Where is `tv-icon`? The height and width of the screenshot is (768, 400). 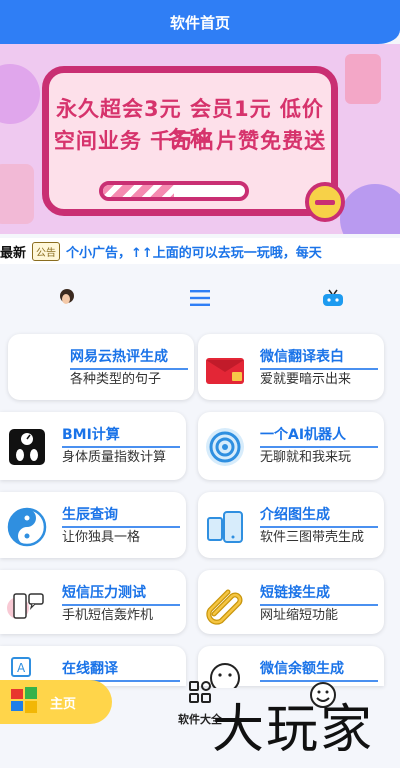 tv-icon is located at coordinates (333, 298).